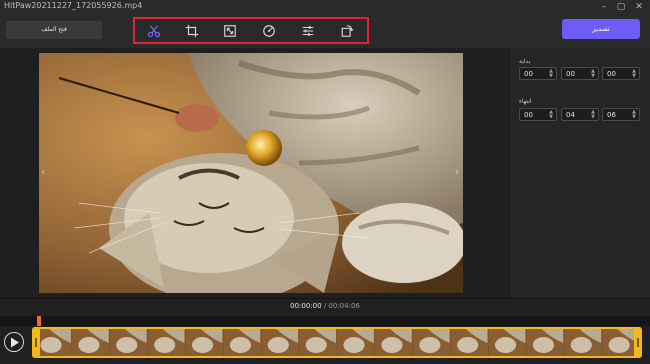  What do you see at coordinates (621, 114) in the screenshot?
I see `end-seconds-field: 06 ▲ ▼` at bounding box center [621, 114].